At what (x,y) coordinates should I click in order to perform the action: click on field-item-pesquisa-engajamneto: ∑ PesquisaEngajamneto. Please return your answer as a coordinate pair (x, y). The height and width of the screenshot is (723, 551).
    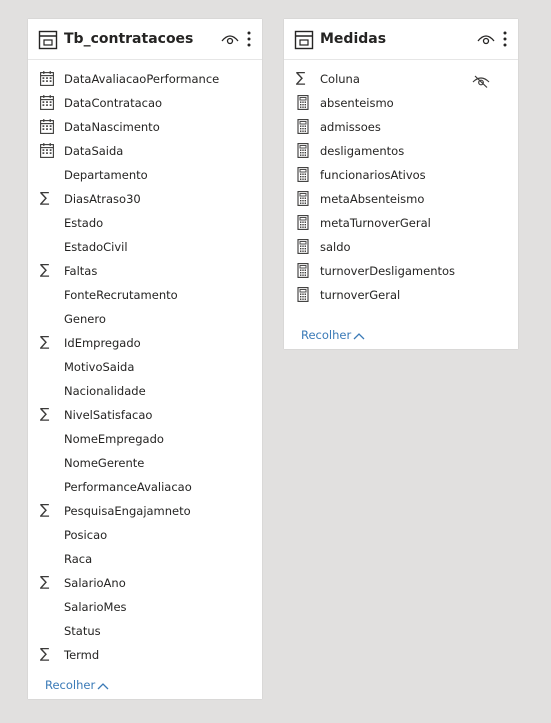
    Looking at the image, I should click on (145, 511).